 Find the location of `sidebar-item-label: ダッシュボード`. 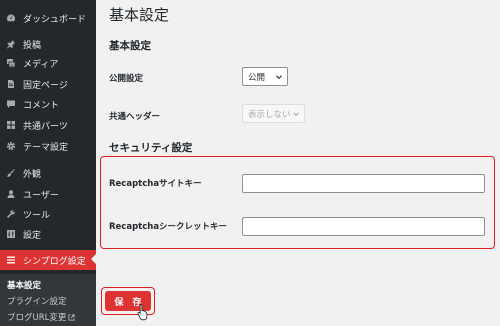

sidebar-item-label: ダッシュボード is located at coordinates (55, 19).